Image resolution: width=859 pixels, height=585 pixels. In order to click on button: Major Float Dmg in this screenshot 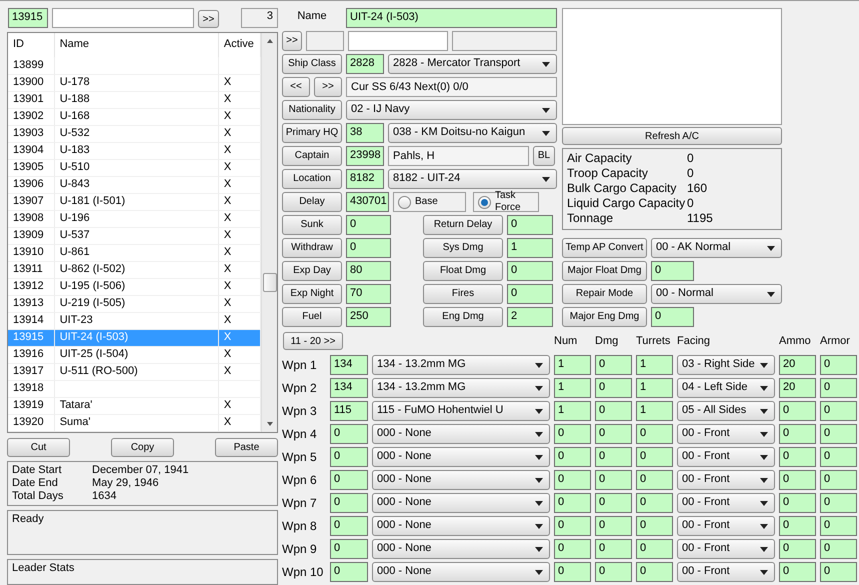, I will do `click(604, 271)`.